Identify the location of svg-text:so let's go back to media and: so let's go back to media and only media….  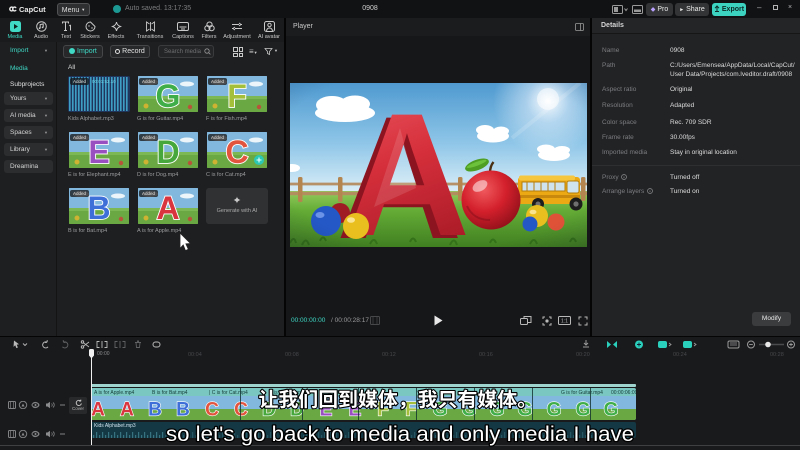
(400, 434).